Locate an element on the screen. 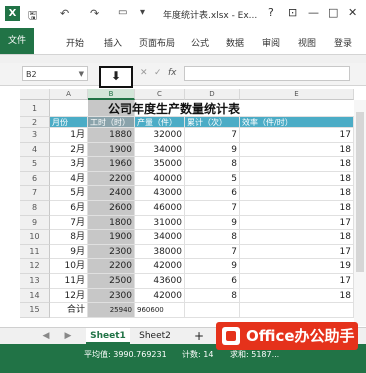 The height and width of the screenshot is (373, 366). tab-review: 审阅 is located at coordinates (271, 42).